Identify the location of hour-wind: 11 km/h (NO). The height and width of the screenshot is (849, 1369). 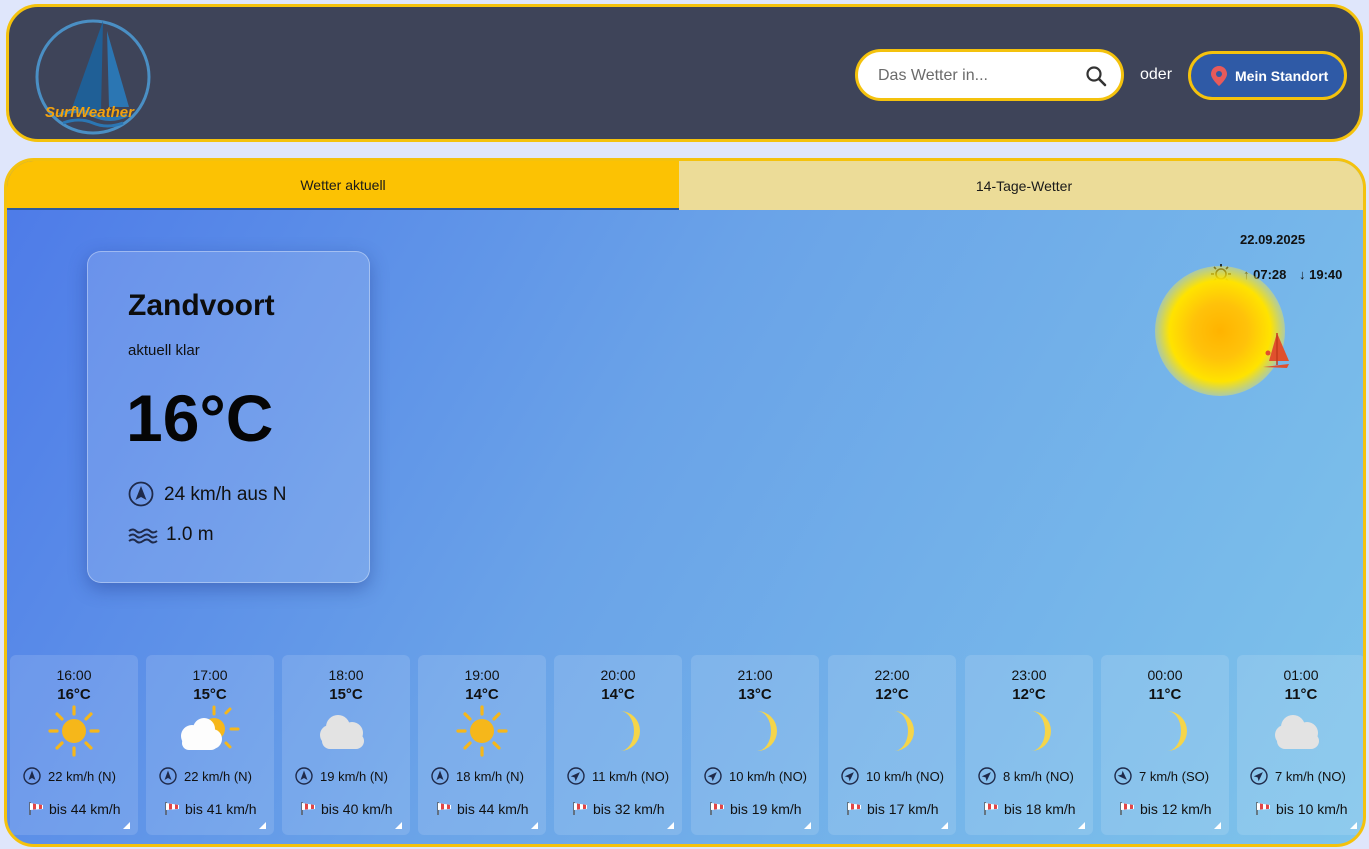
(631, 776).